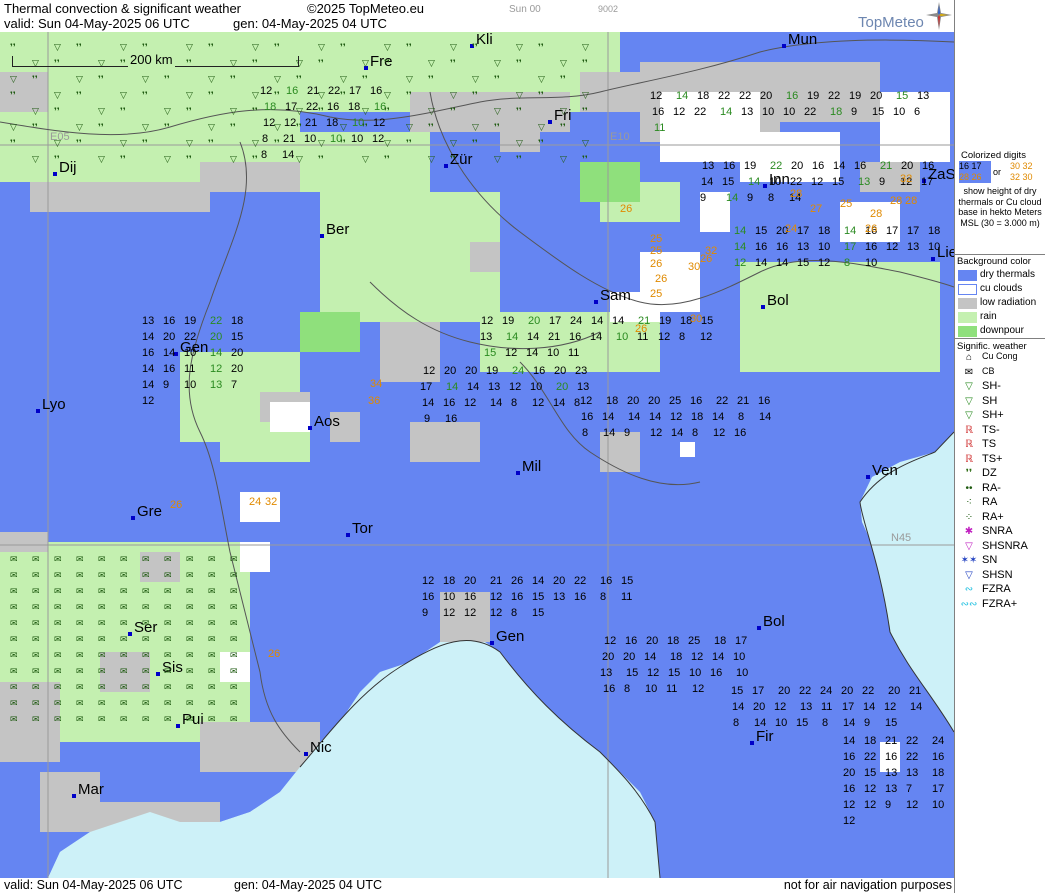 This screenshot has height=893, width=1045. Describe the element at coordinates (909, 789) in the screenshot. I see `thermal-value: 7` at that location.